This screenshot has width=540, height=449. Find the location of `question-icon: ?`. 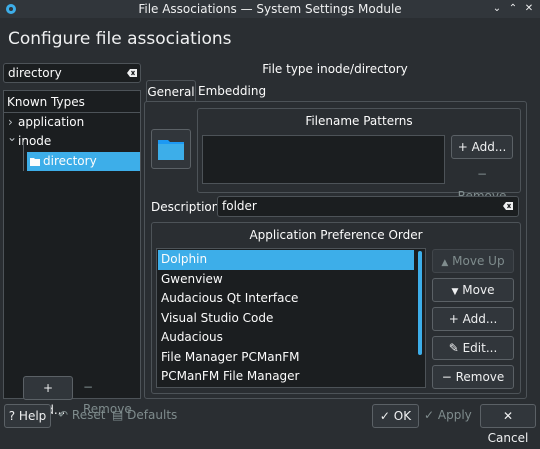

question-icon: ? is located at coordinates (12, 416).